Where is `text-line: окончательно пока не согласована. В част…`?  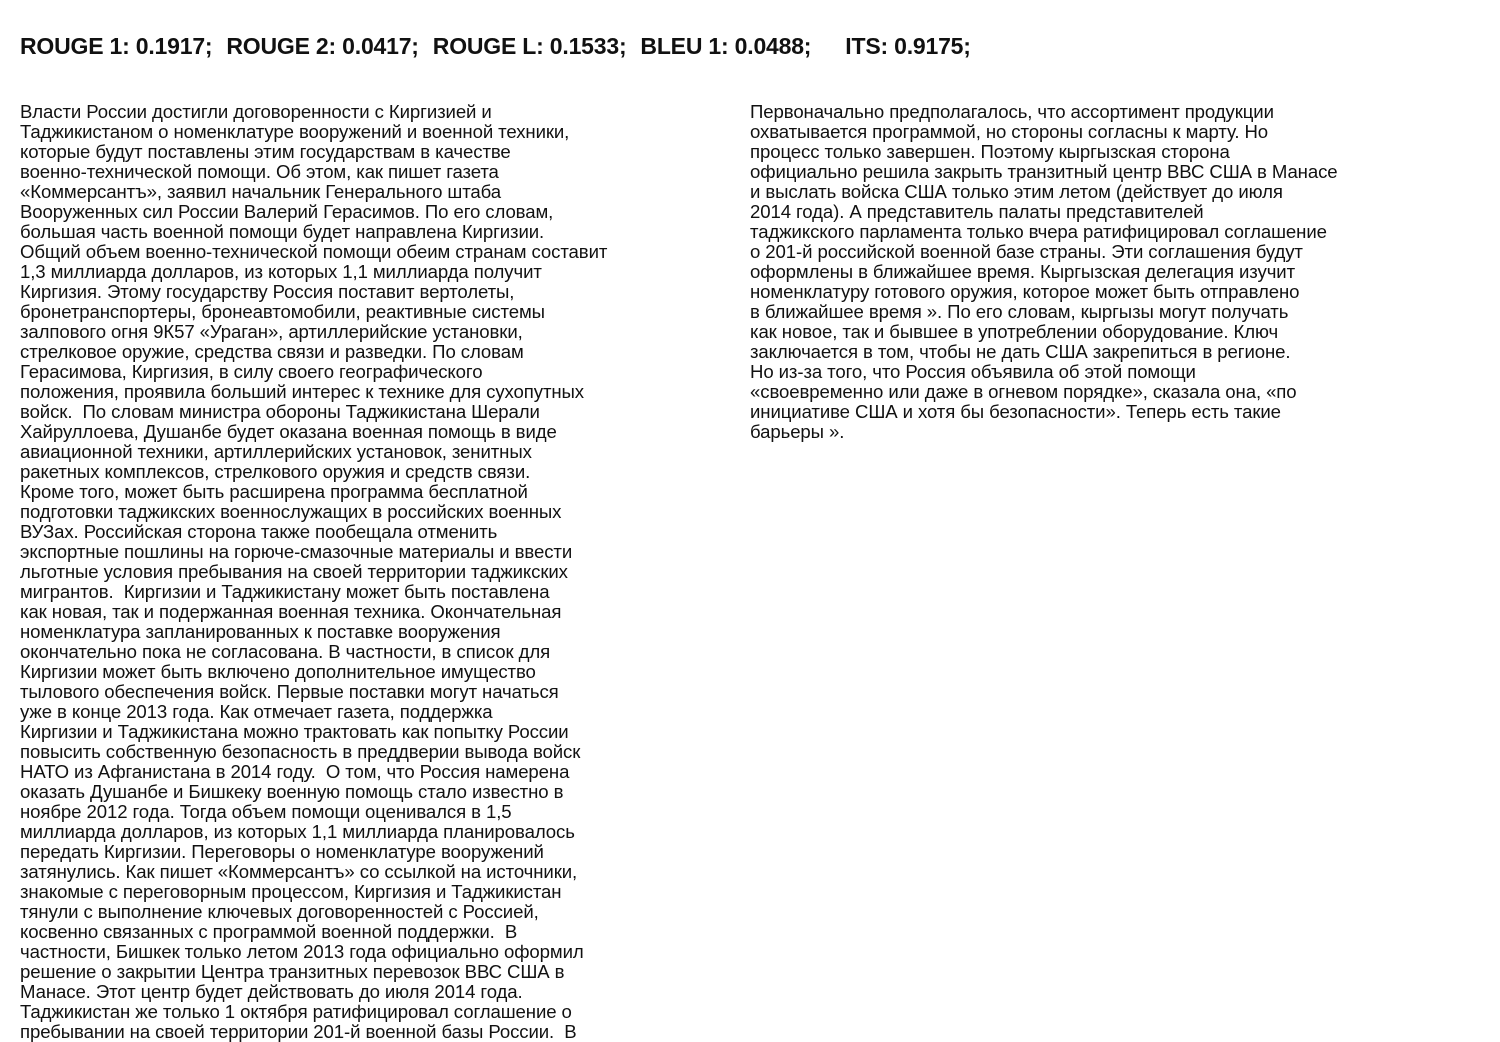 text-line: окончательно пока не согласована. В част… is located at coordinates (285, 651).